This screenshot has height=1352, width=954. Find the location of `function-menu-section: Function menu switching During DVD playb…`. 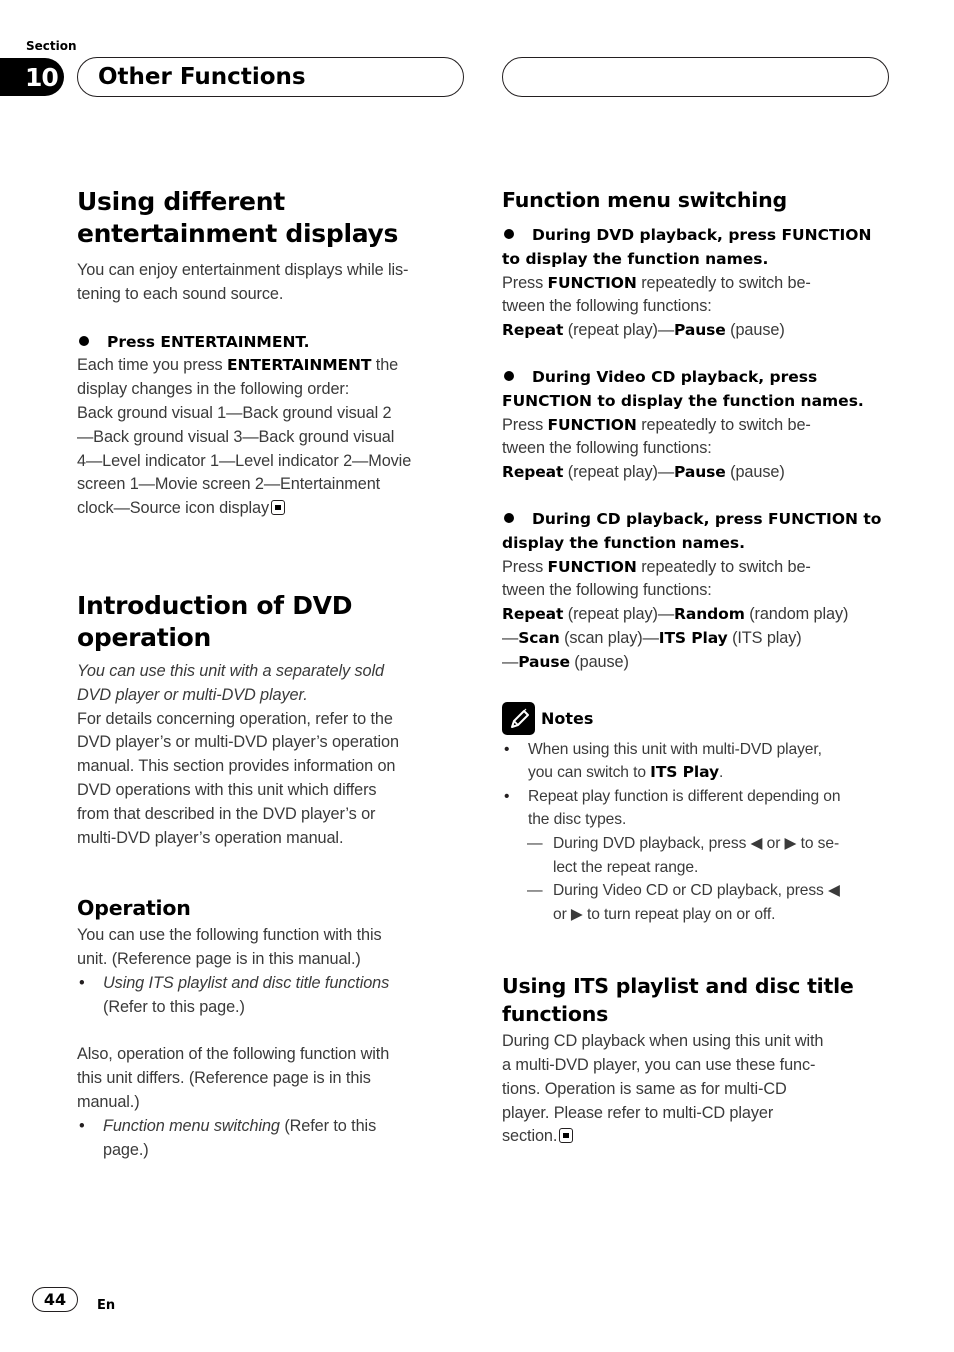

function-menu-section: Function menu switching During DVD playb… is located at coordinates (697, 430).